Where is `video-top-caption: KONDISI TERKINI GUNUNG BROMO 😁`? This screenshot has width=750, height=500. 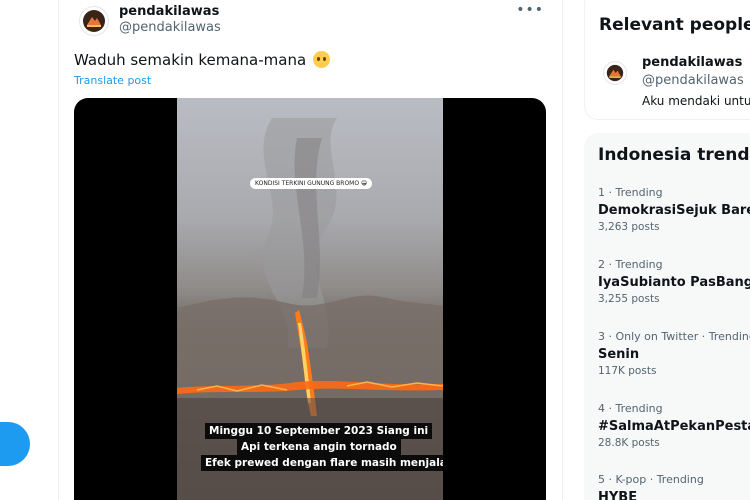
video-top-caption: KONDISI TERKINI GUNUNG BROMO 😁 is located at coordinates (311, 183).